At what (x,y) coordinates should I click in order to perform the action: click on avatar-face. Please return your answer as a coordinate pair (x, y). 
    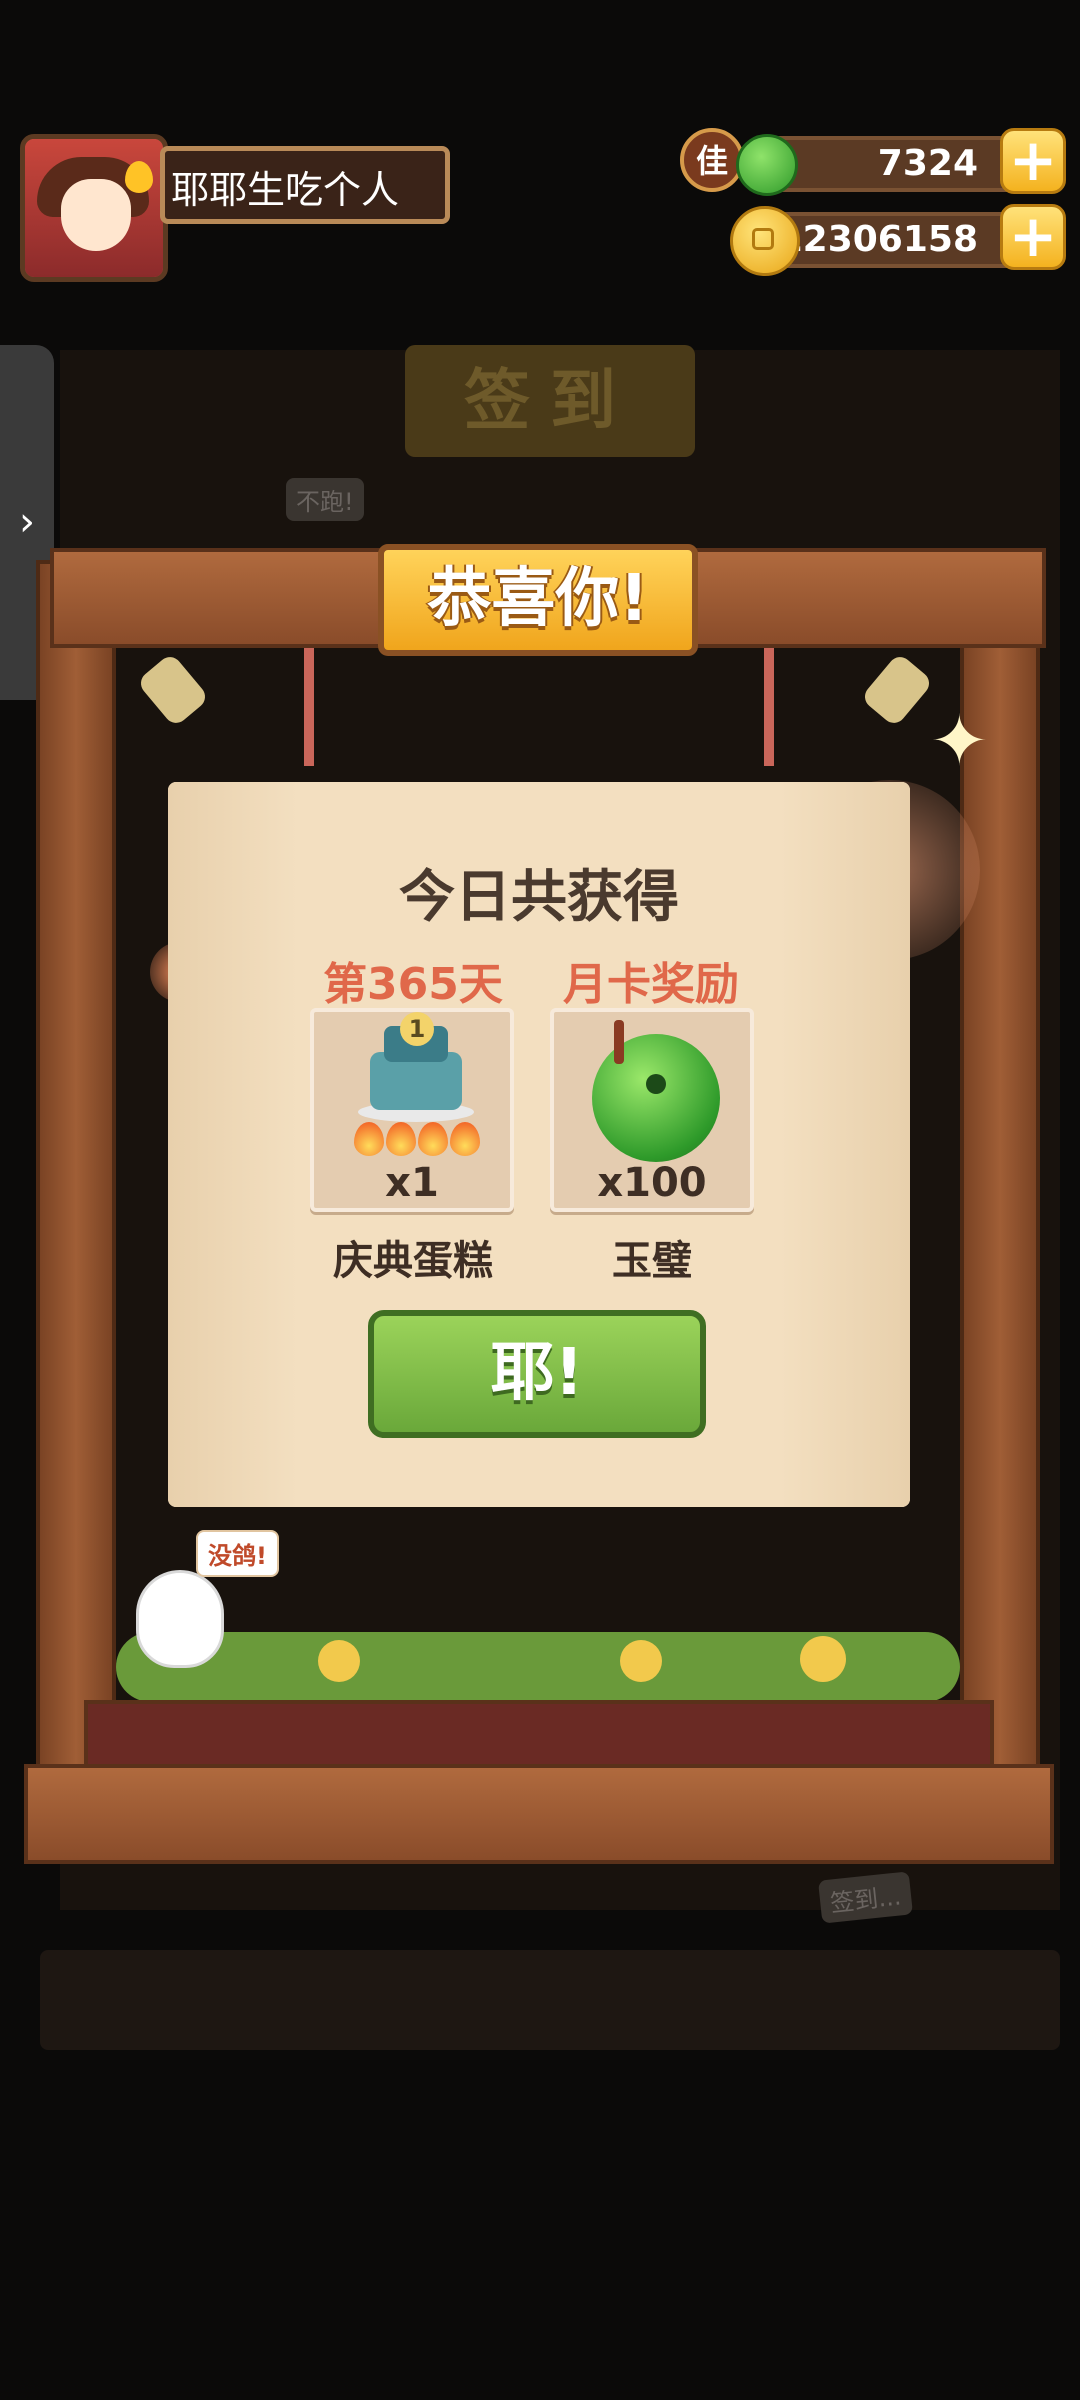
    Looking at the image, I should click on (96, 215).